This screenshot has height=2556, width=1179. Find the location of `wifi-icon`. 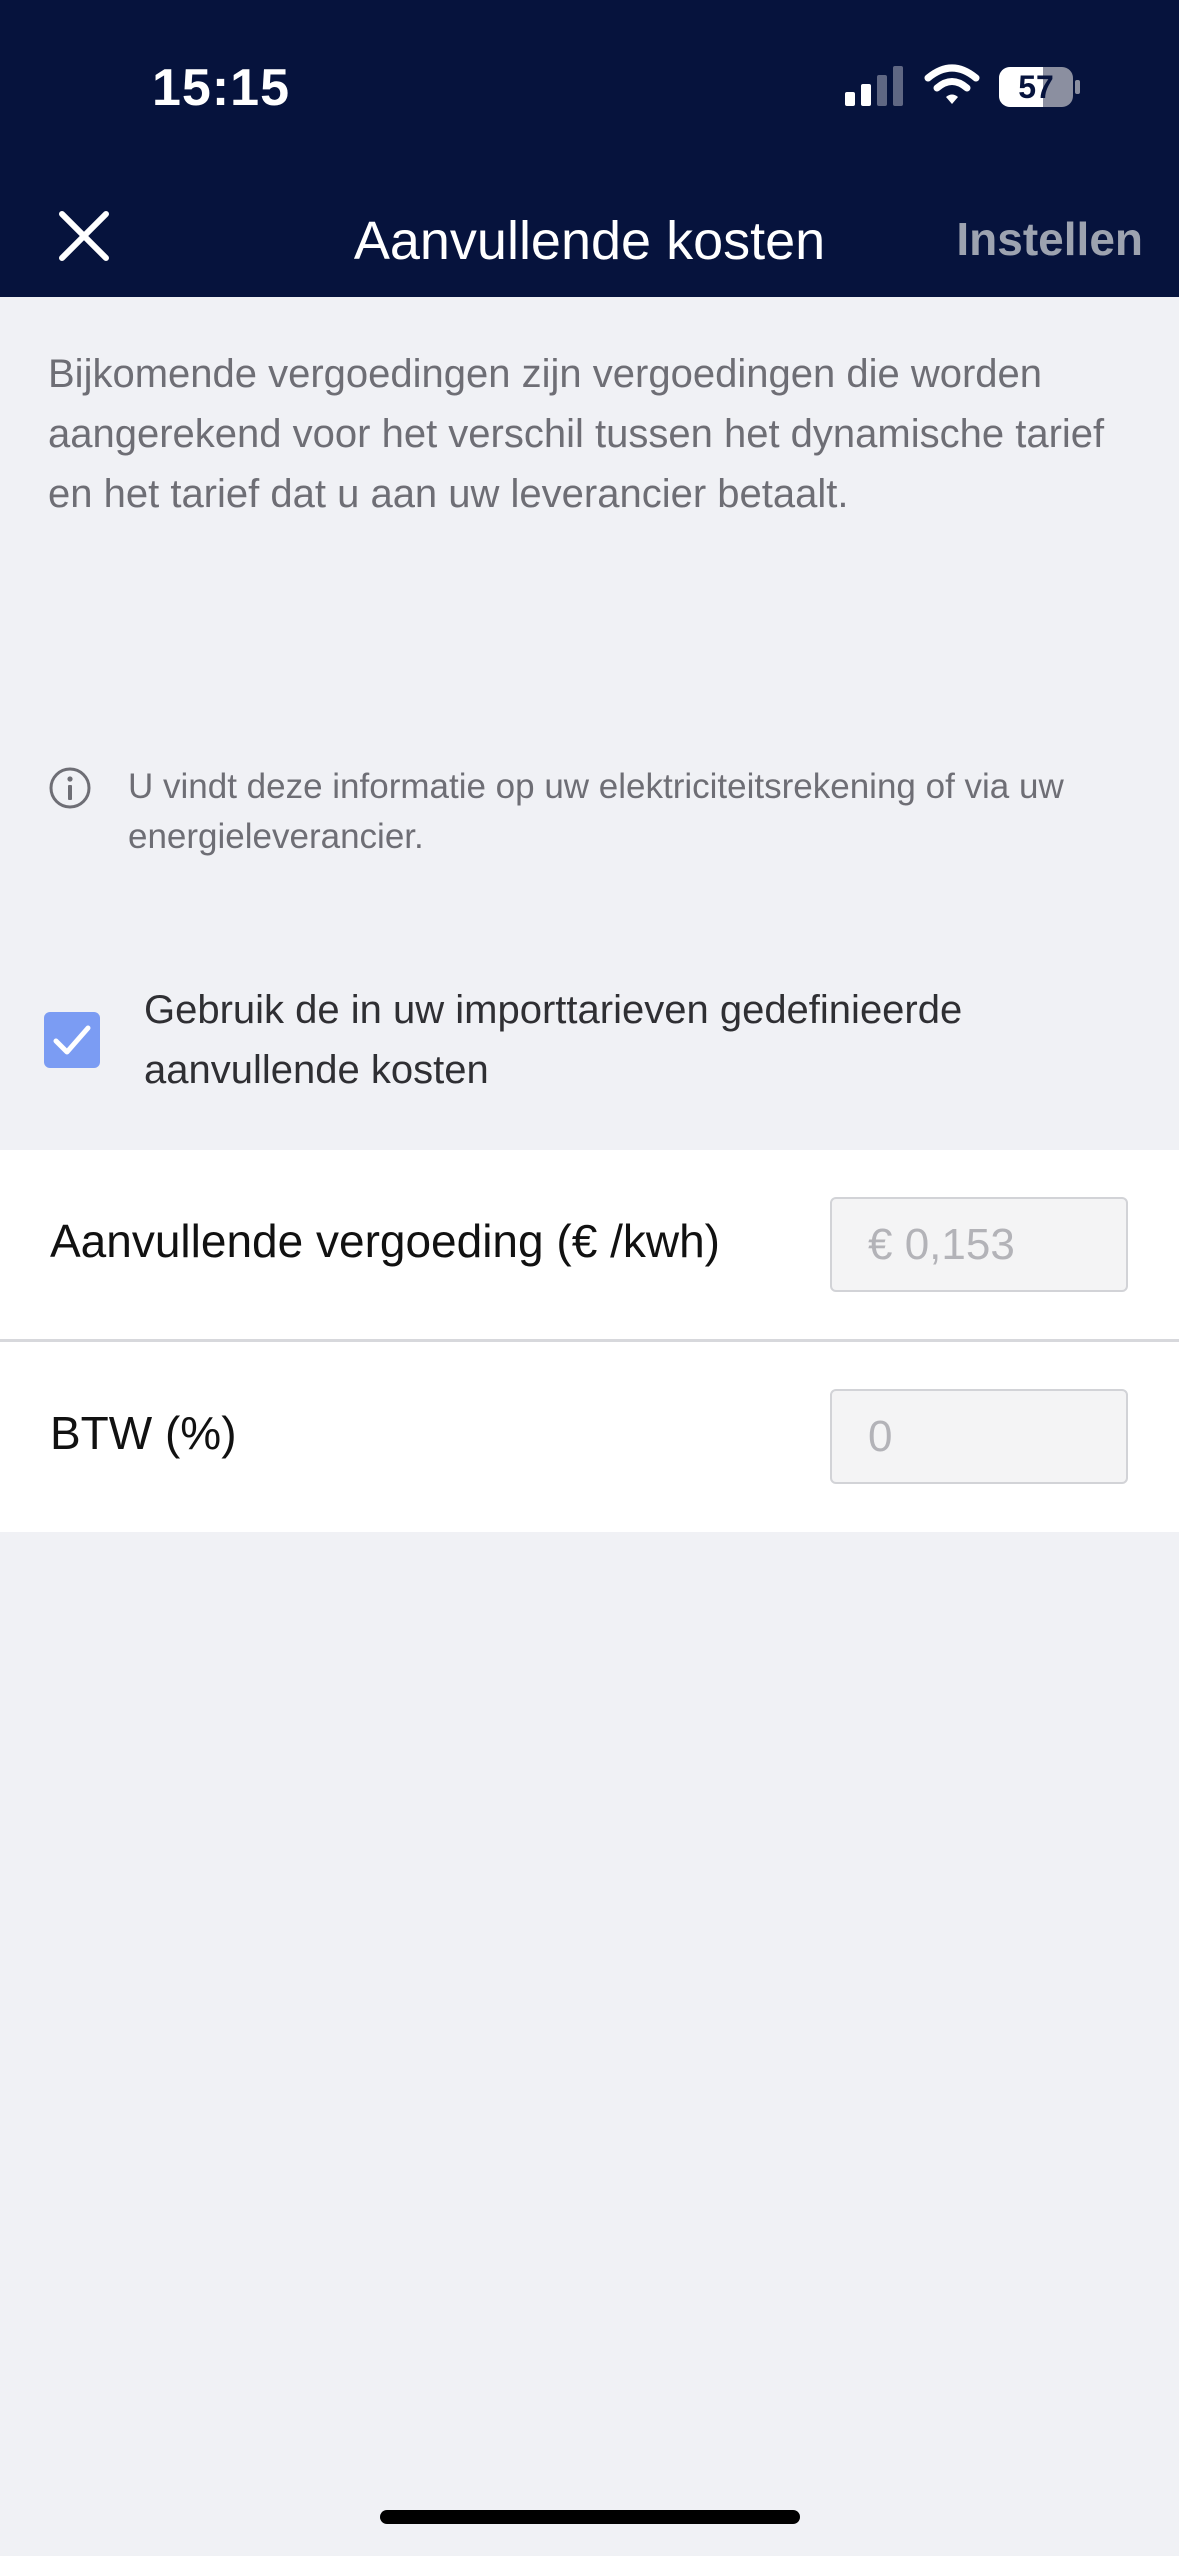

wifi-icon is located at coordinates (952, 84).